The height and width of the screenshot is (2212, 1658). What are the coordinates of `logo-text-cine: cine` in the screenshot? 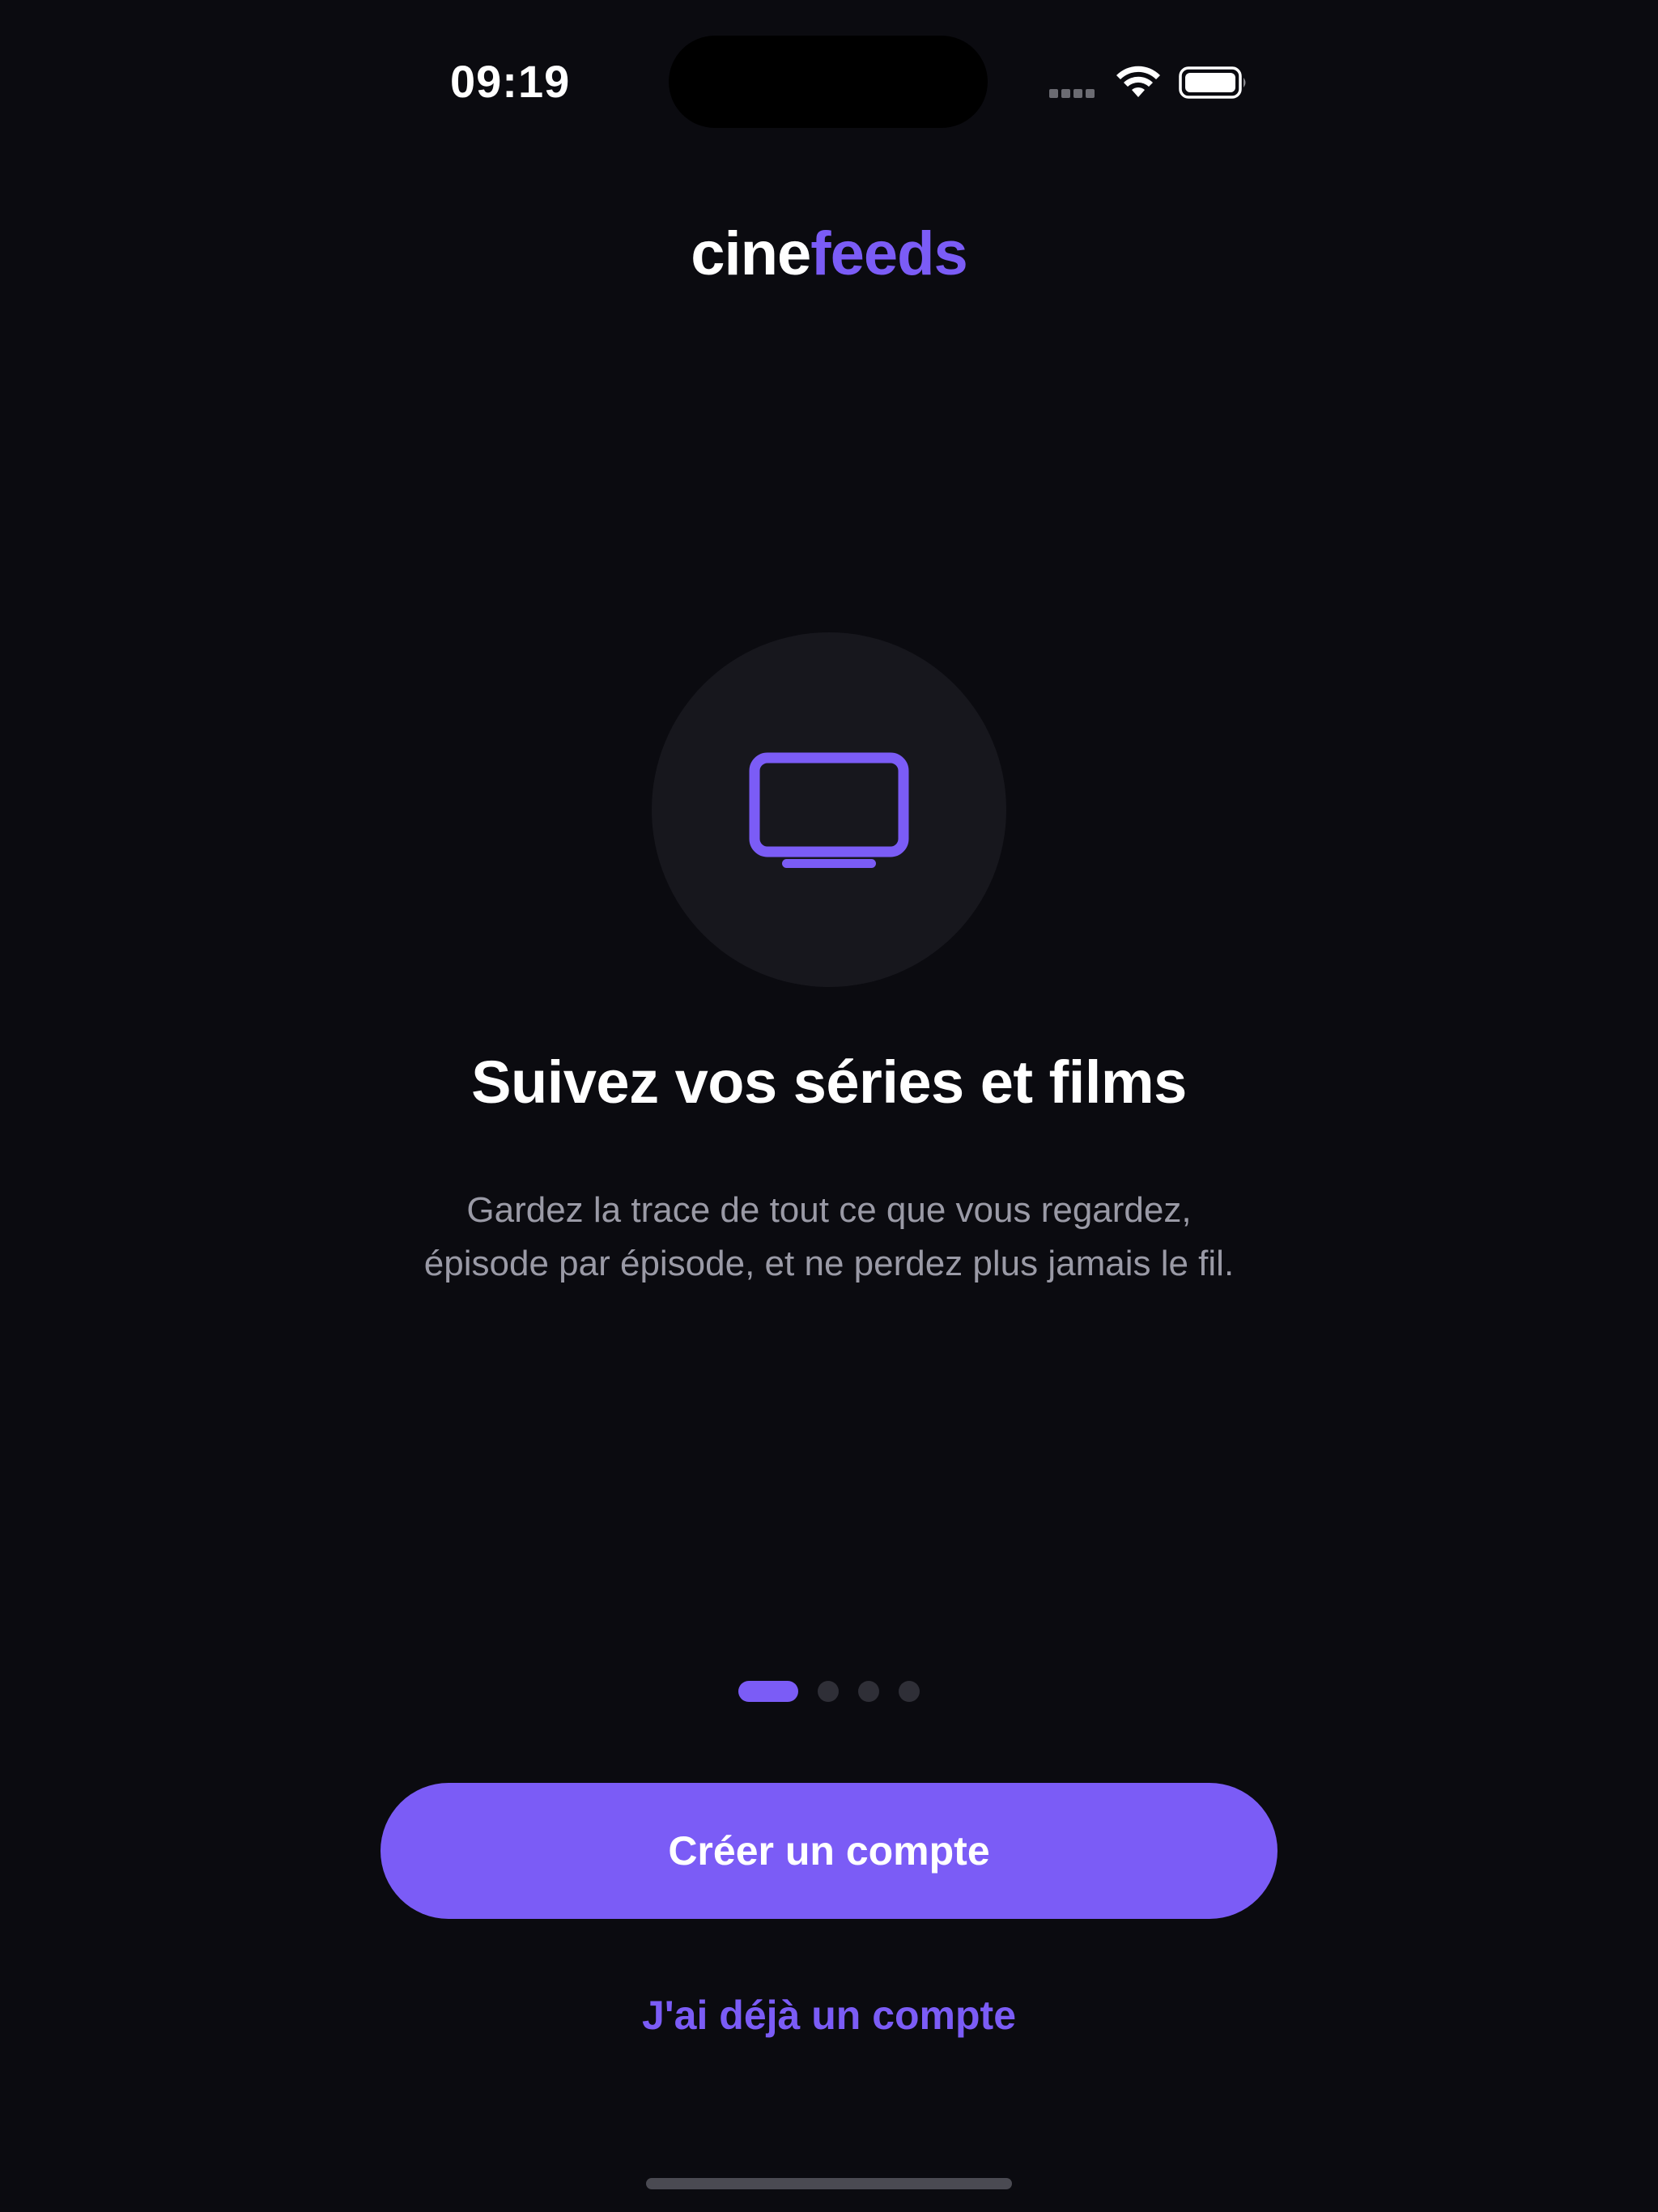 It's located at (751, 254).